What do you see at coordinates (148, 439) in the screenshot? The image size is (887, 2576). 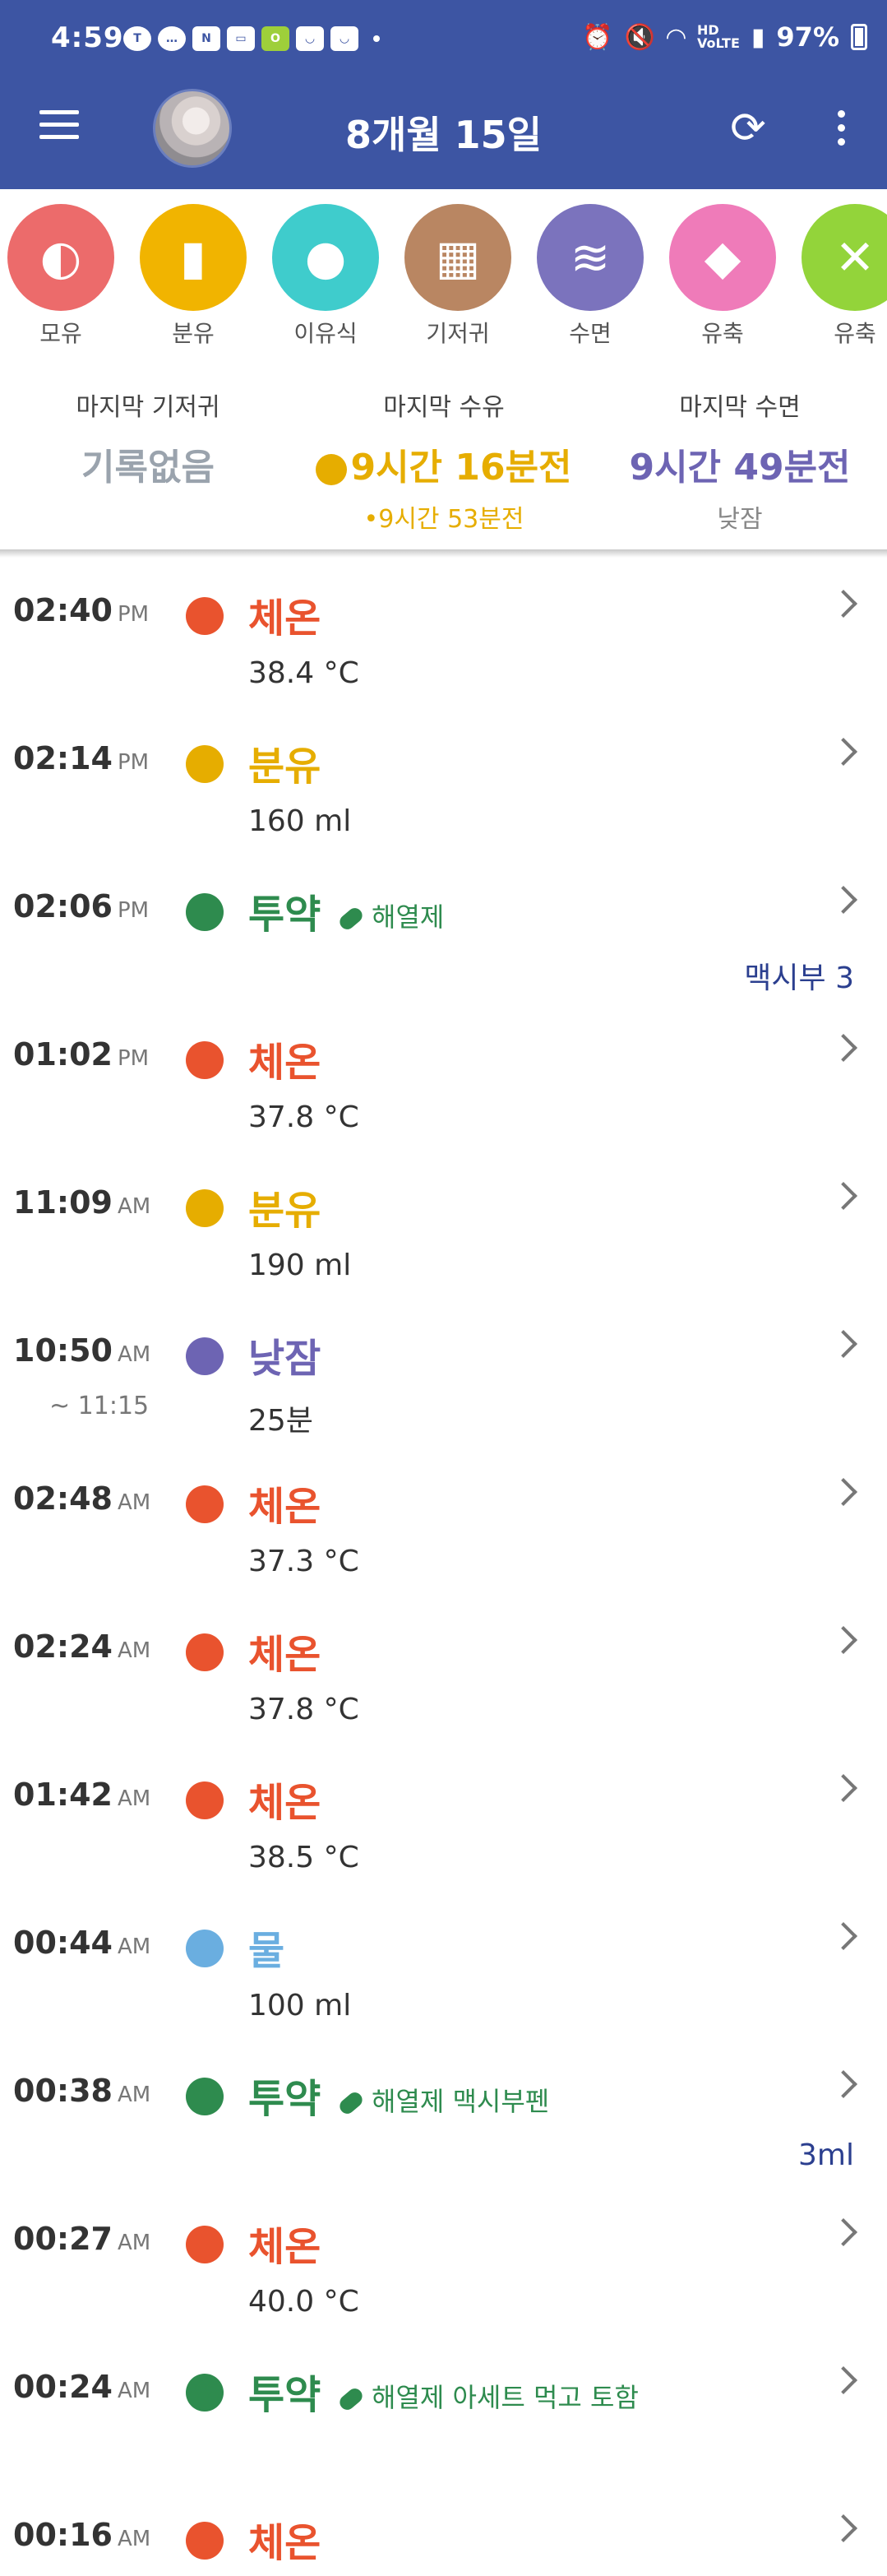 I see `last-diaper-summary: 마지막 기저귀 기록없음` at bounding box center [148, 439].